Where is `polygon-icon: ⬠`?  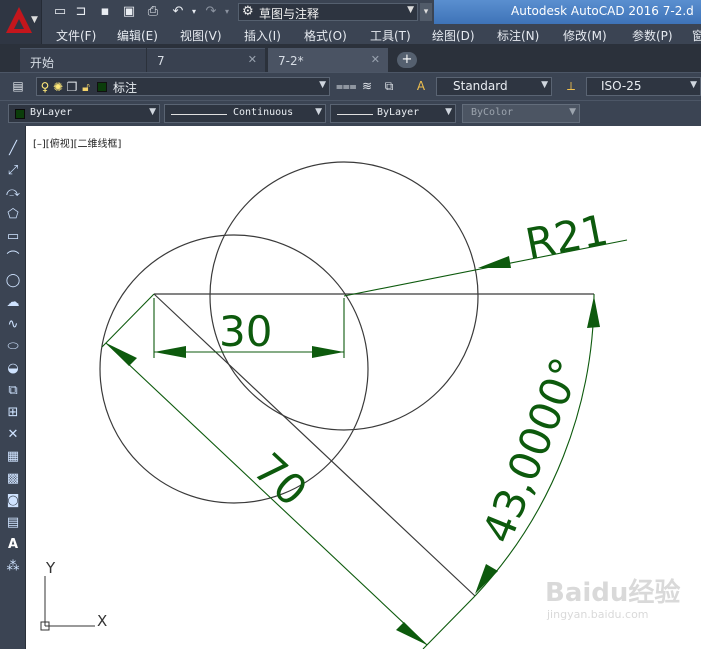
polygon-icon: ⬠ is located at coordinates (13, 215).